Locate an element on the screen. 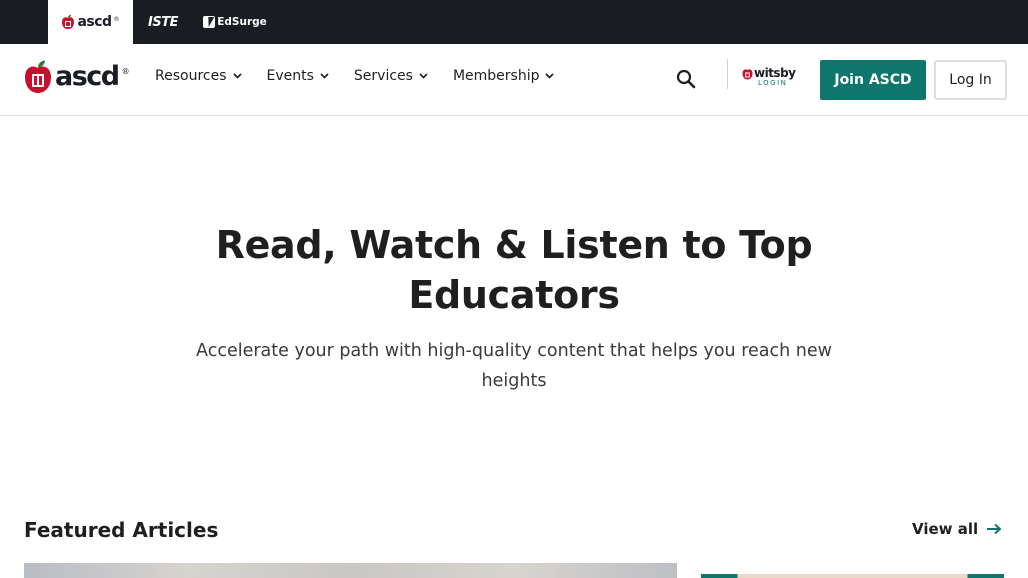 The image size is (1028, 578). featured-article-card-image is located at coordinates (350, 570).